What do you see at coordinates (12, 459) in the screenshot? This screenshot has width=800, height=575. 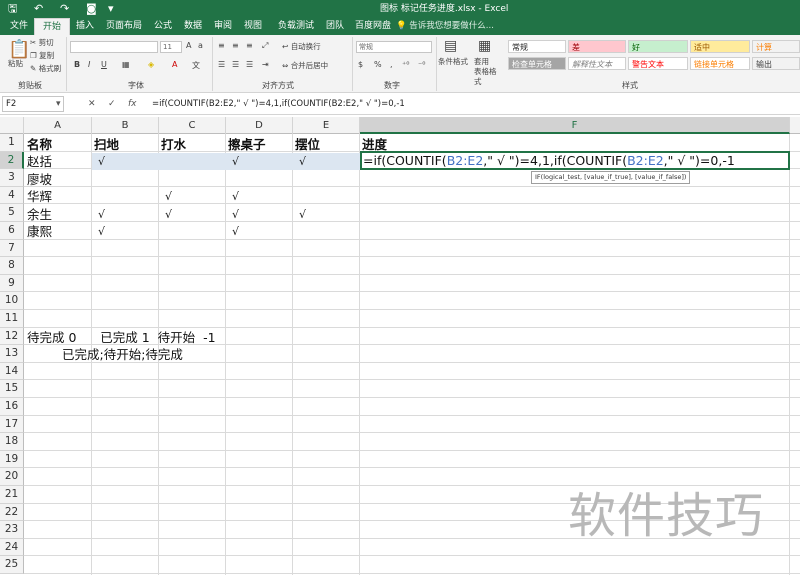 I see `row-header-19: 19` at bounding box center [12, 459].